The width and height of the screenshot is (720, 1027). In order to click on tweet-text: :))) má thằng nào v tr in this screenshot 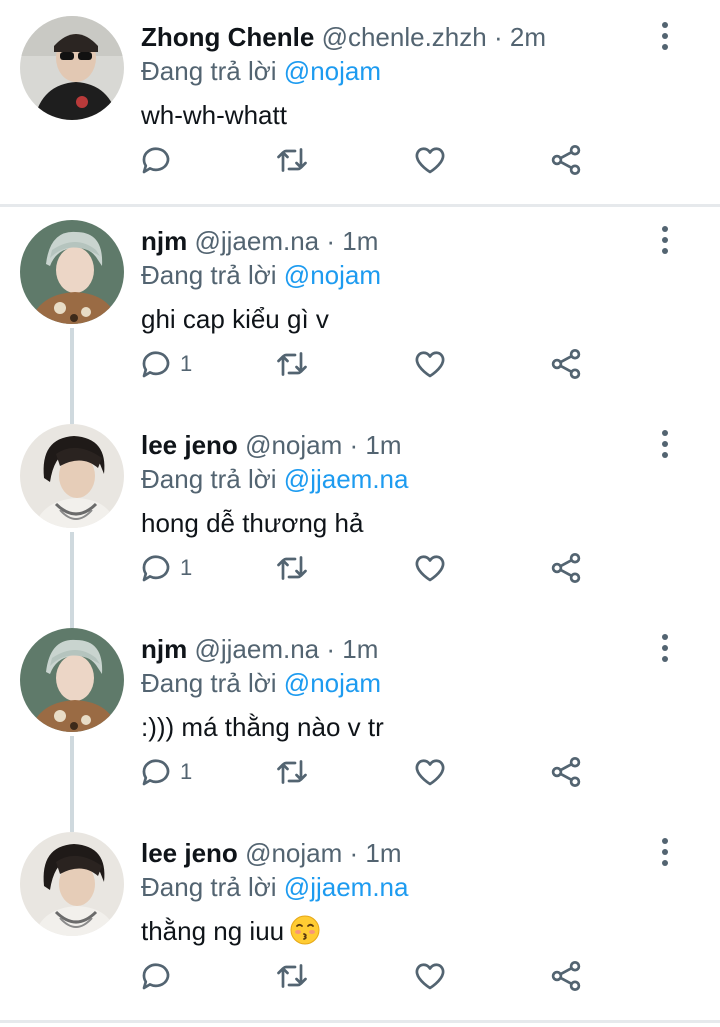, I will do `click(262, 727)`.